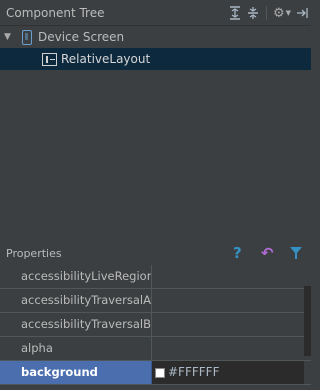 The image size is (320, 390). I want to click on tree-item-relative-layout: RelativeLayout, so click(155, 59).